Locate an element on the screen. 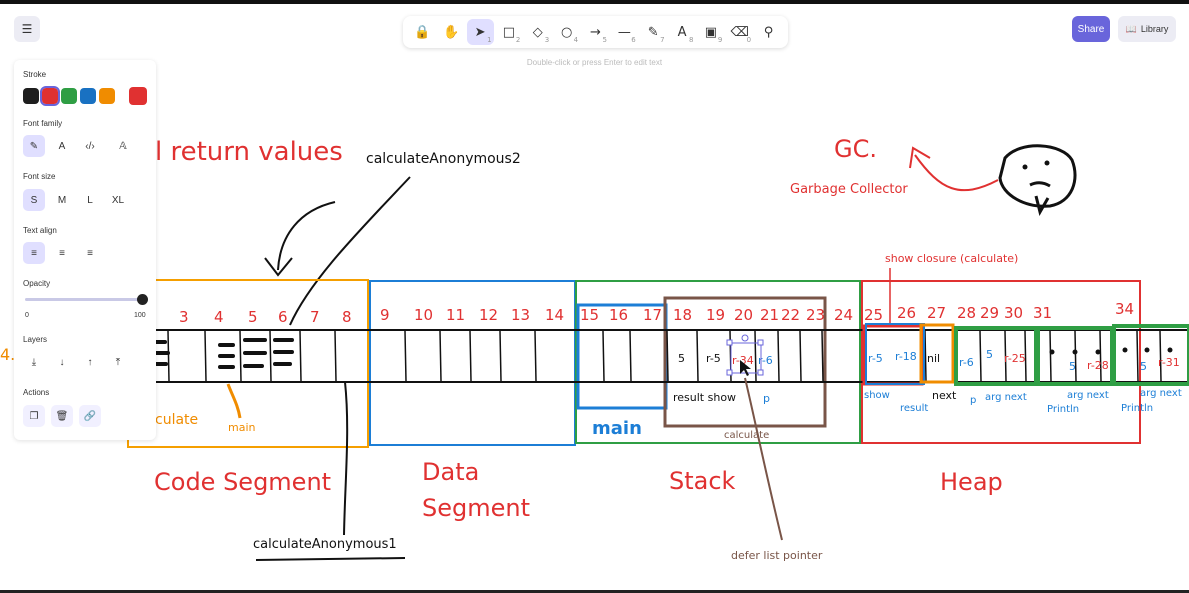 This screenshot has width=1189, height=593. heap-p-label: p is located at coordinates (973, 400).